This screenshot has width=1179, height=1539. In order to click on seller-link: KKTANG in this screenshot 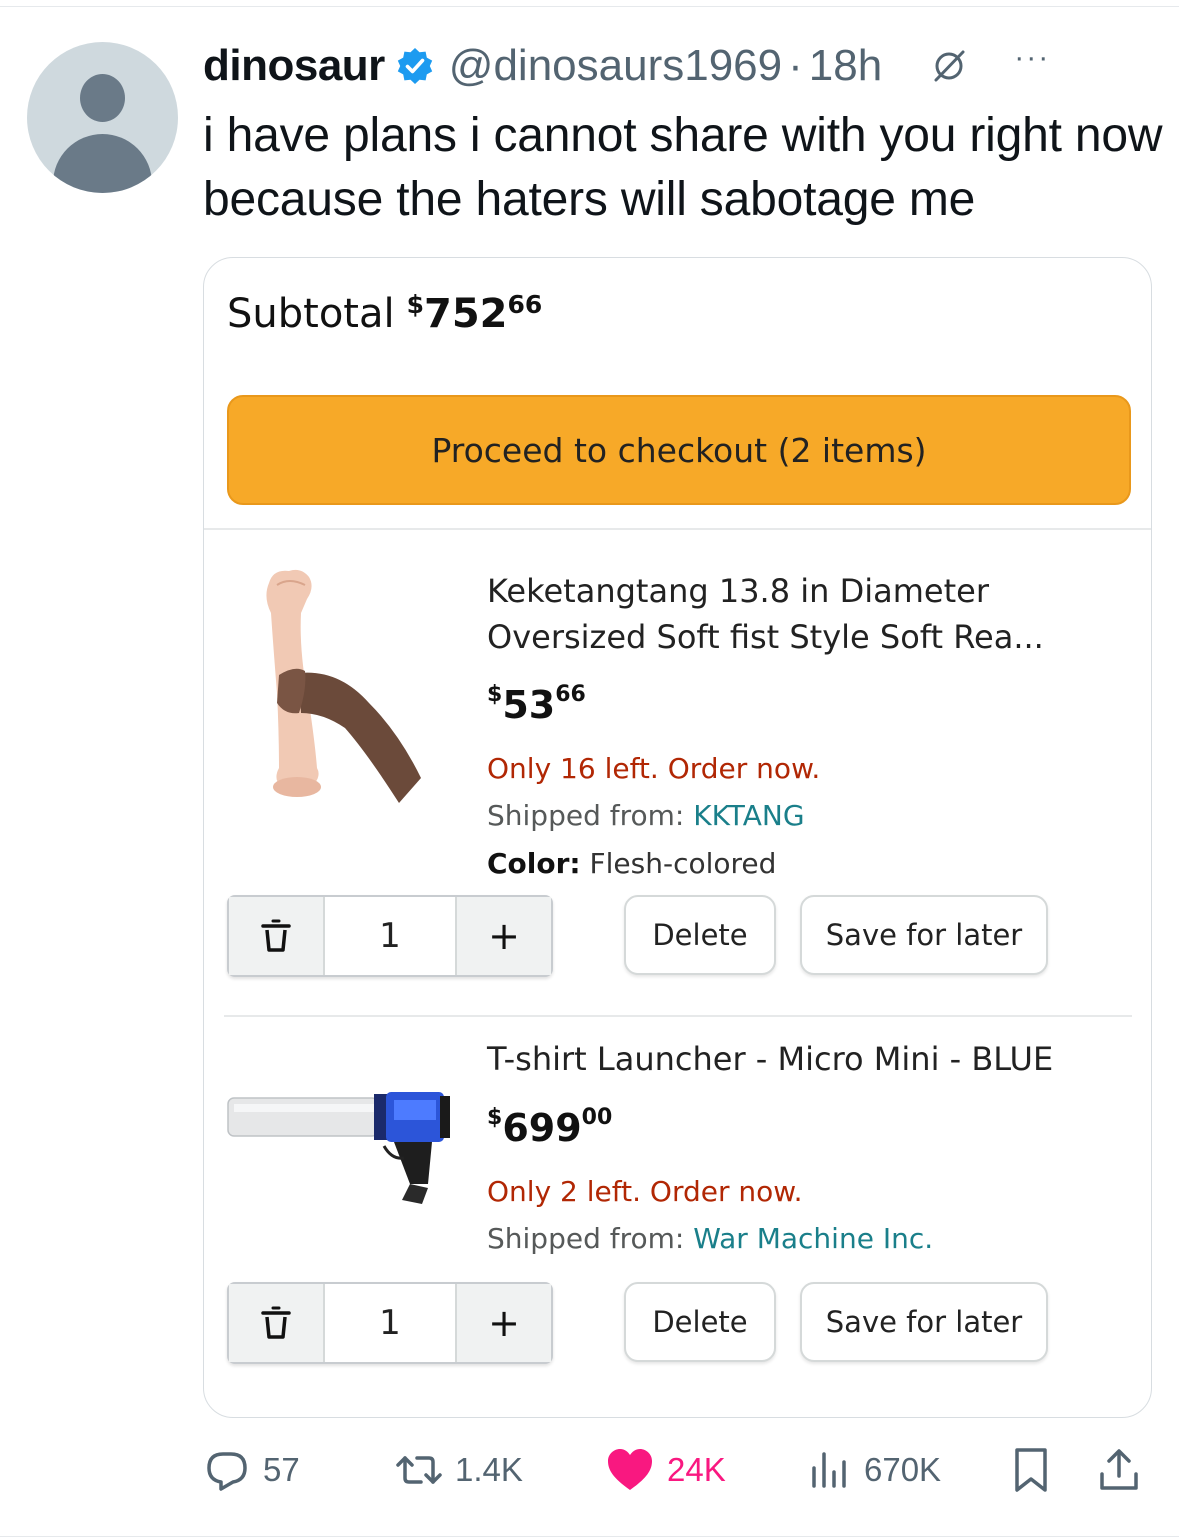, I will do `click(748, 815)`.